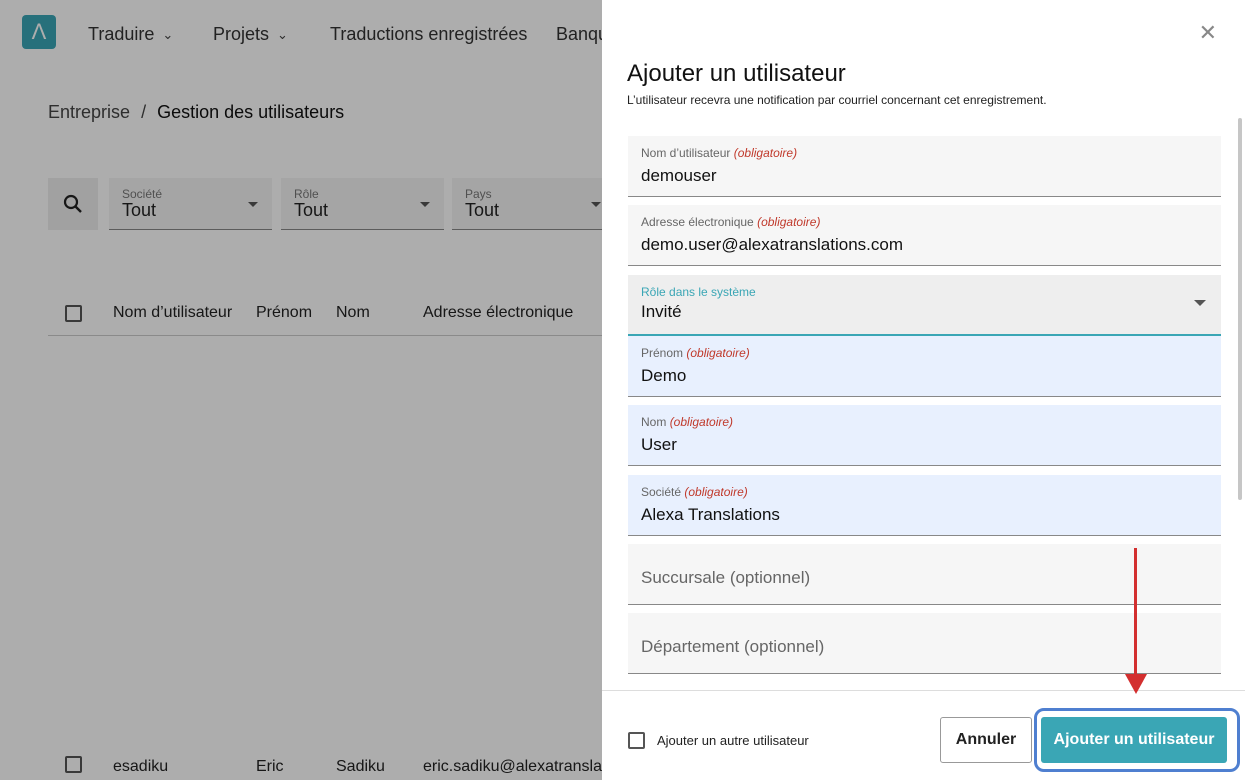 This screenshot has width=1245, height=780. Describe the element at coordinates (664, 375) in the screenshot. I see `field-value: Demo` at that location.